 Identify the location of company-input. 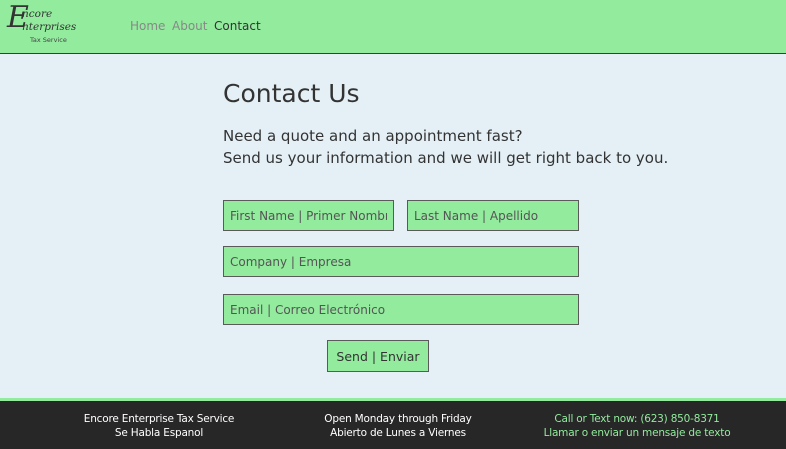
(401, 261).